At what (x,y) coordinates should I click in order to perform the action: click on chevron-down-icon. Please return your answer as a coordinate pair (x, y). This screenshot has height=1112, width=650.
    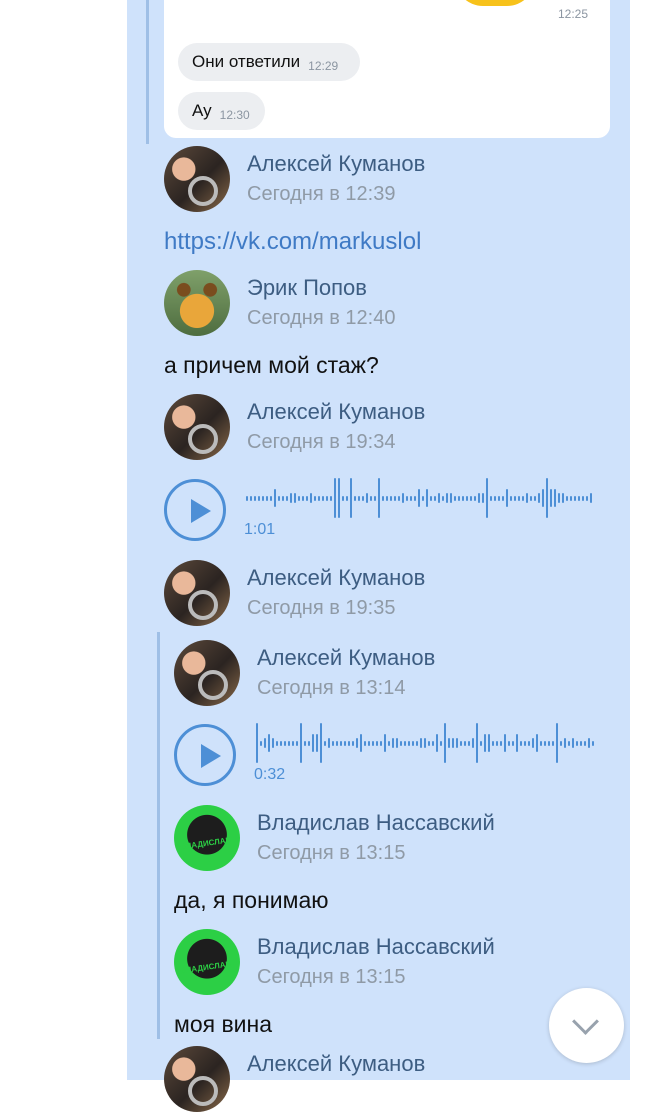
    Looking at the image, I should click on (586, 1025).